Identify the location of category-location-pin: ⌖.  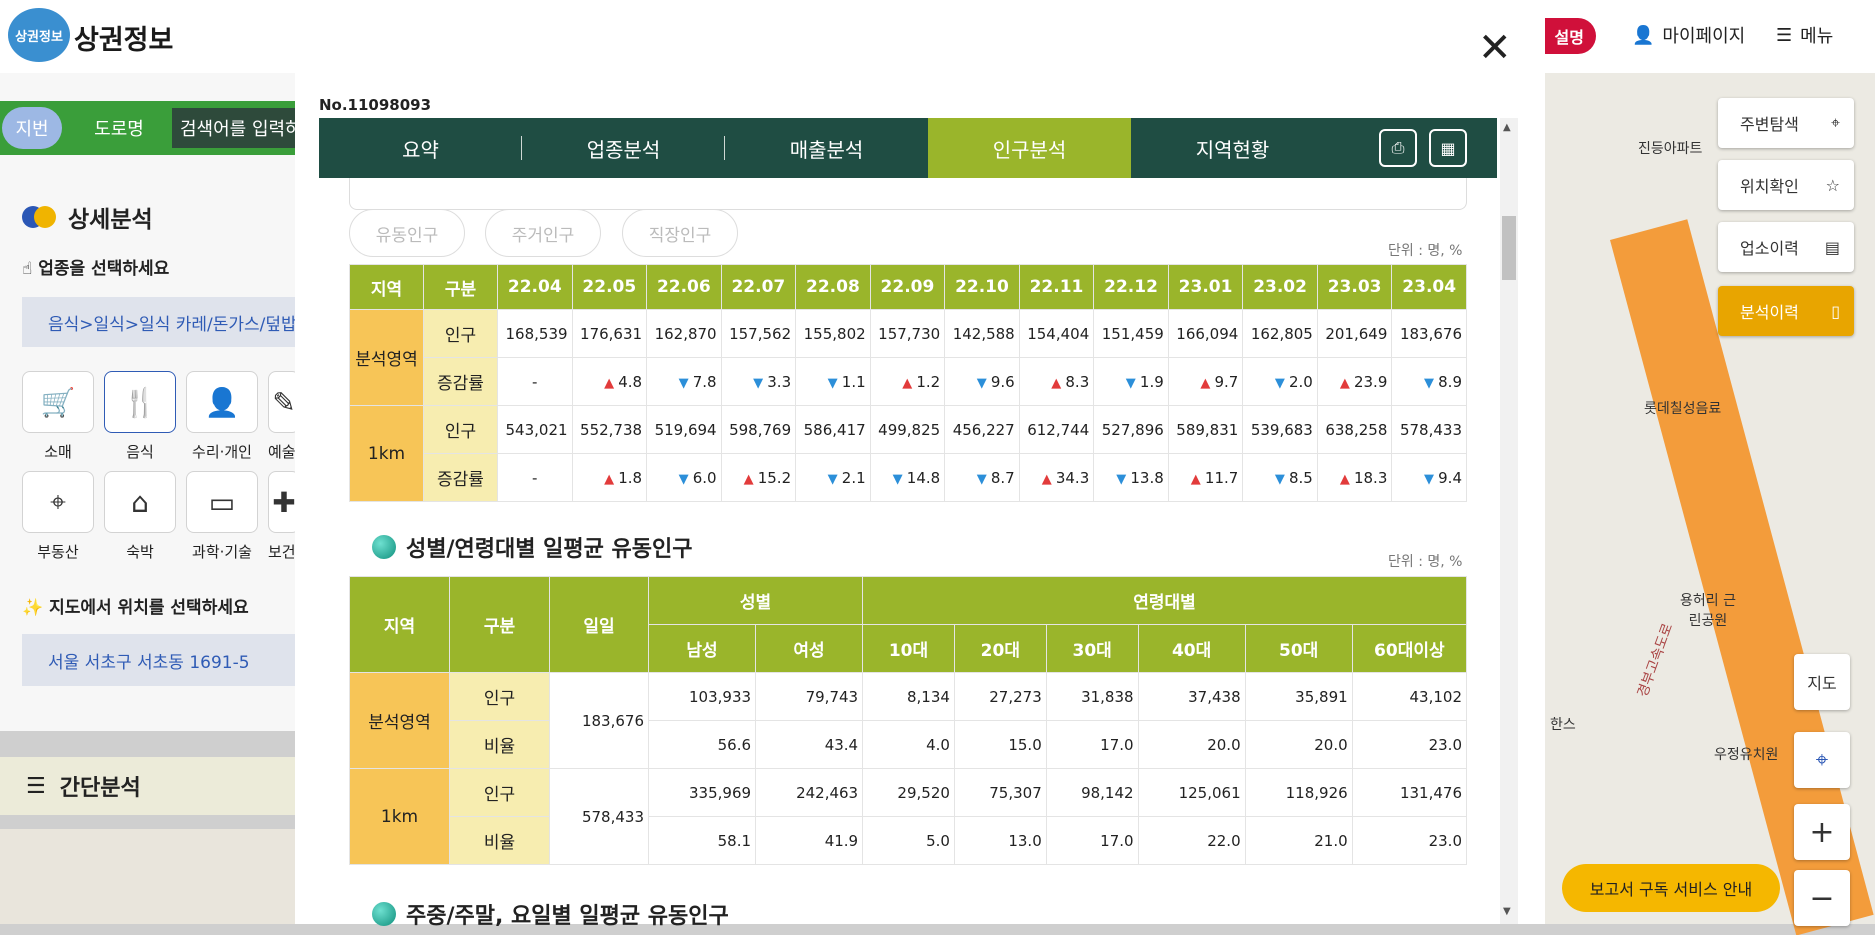
(58, 502).